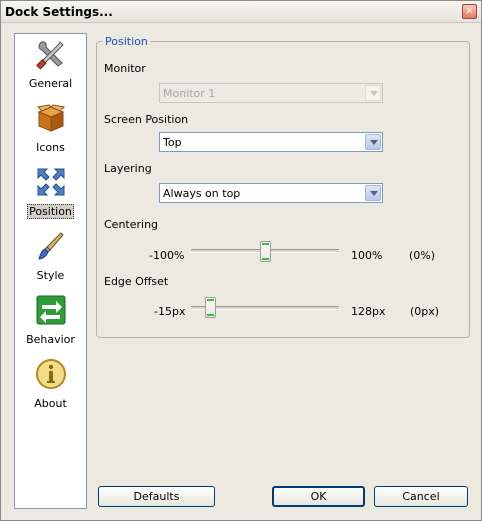 The width and height of the screenshot is (482, 521). Describe the element at coordinates (51, 246) in the screenshot. I see `brush-icon` at that location.